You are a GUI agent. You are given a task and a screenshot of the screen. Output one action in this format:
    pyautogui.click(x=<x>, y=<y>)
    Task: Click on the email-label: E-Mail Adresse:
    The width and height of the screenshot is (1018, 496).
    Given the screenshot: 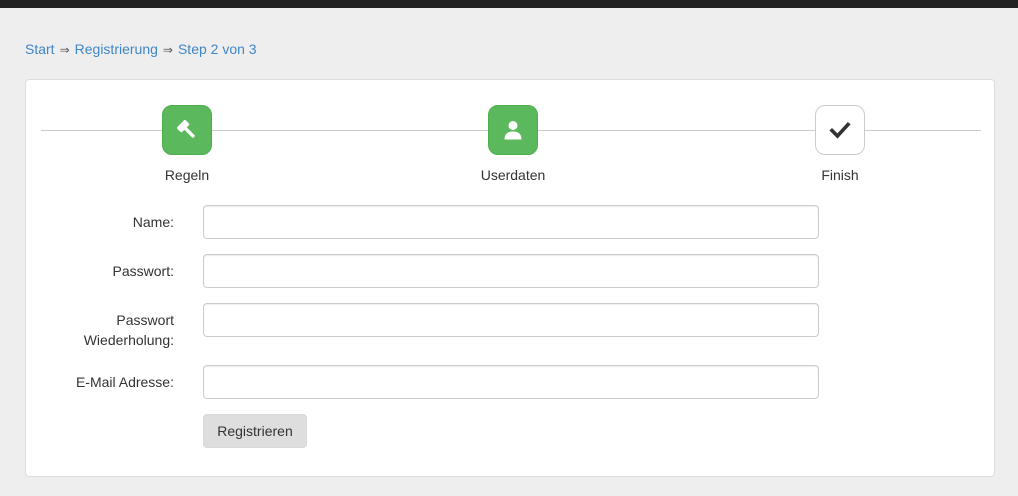 What is the action you would take?
    pyautogui.click(x=124, y=382)
    